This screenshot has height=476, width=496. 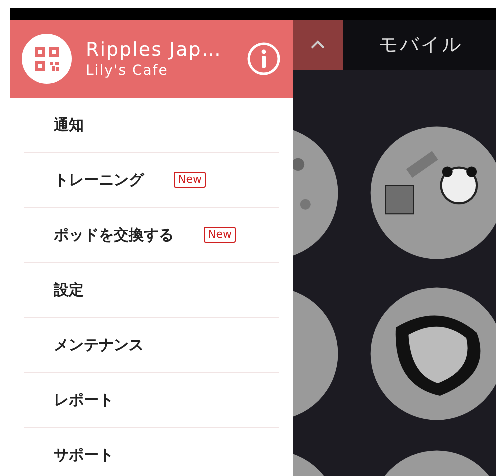 I want to click on menu-item: メンテナンス, so click(x=151, y=345).